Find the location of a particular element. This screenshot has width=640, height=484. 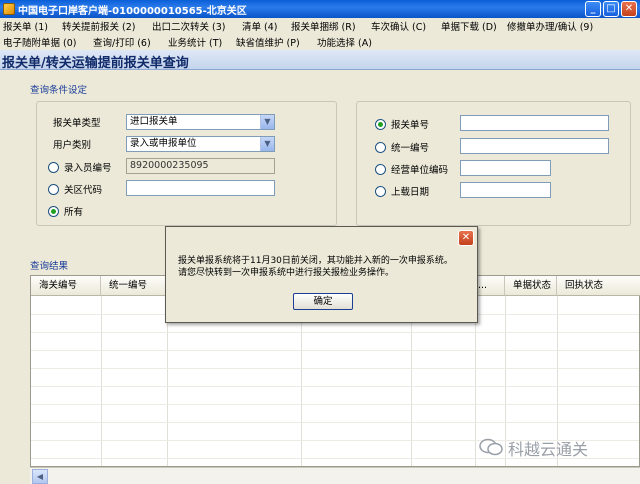

minimize-button: _ is located at coordinates (593, 9).